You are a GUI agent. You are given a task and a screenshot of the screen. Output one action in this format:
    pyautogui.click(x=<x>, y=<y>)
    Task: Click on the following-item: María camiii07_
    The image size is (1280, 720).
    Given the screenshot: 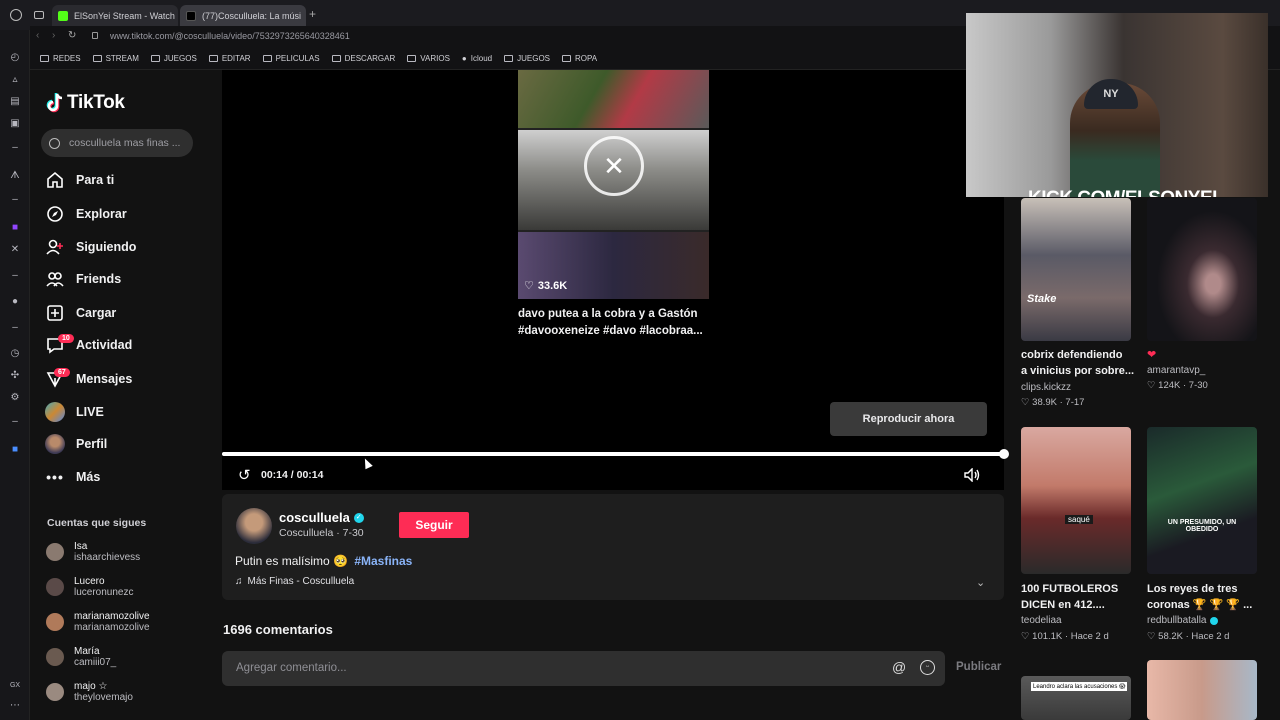 What is the action you would take?
    pyautogui.click(x=81, y=657)
    